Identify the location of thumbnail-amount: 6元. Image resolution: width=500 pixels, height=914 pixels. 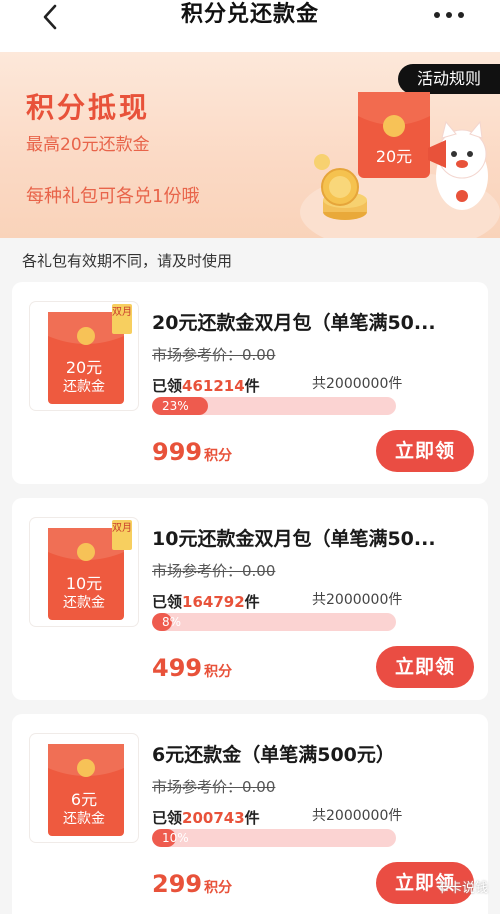
(84, 799).